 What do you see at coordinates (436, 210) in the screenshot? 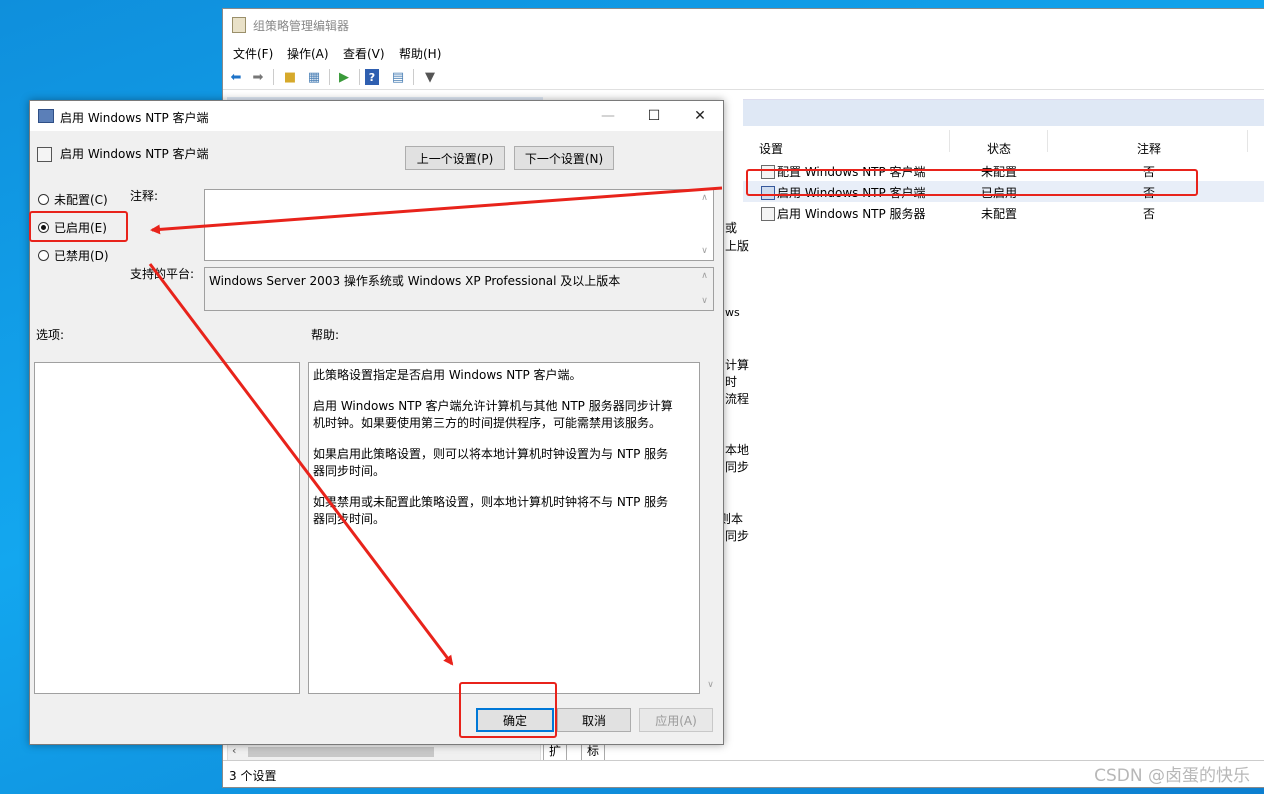
I see `arrow-to-enabled` at bounding box center [436, 210].